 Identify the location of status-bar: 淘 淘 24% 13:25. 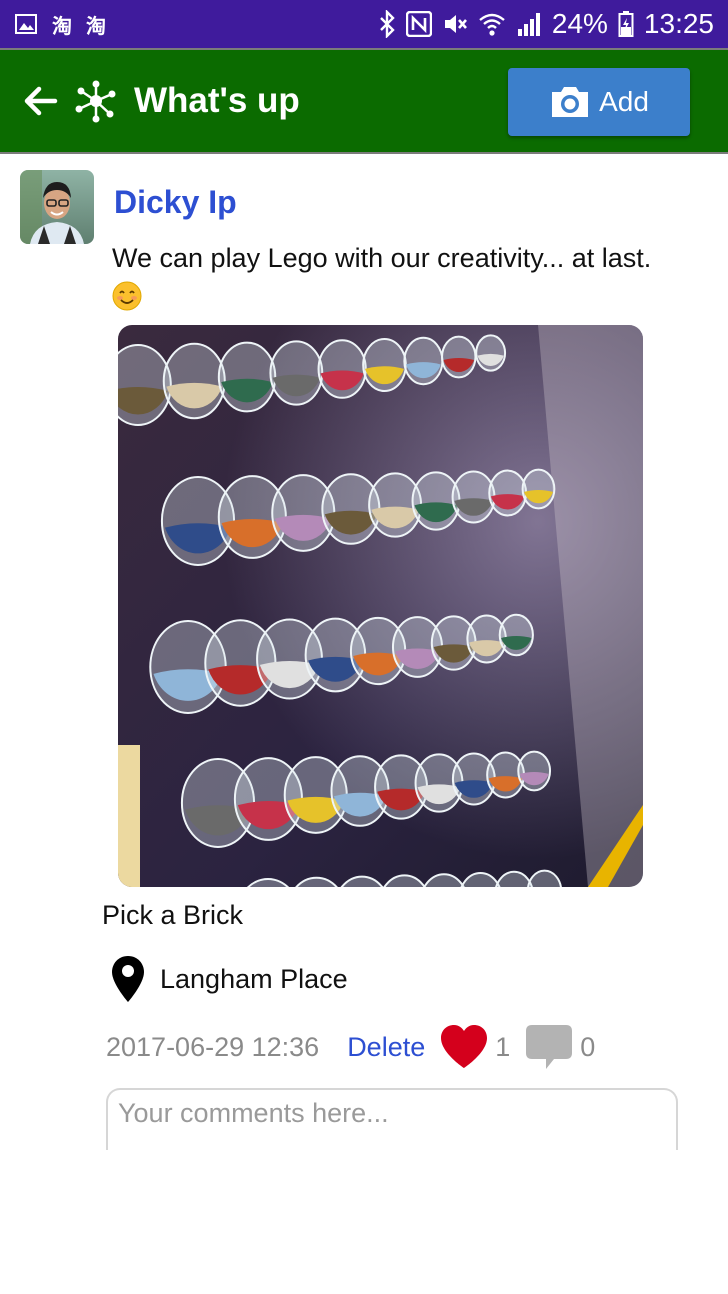
(364, 24).